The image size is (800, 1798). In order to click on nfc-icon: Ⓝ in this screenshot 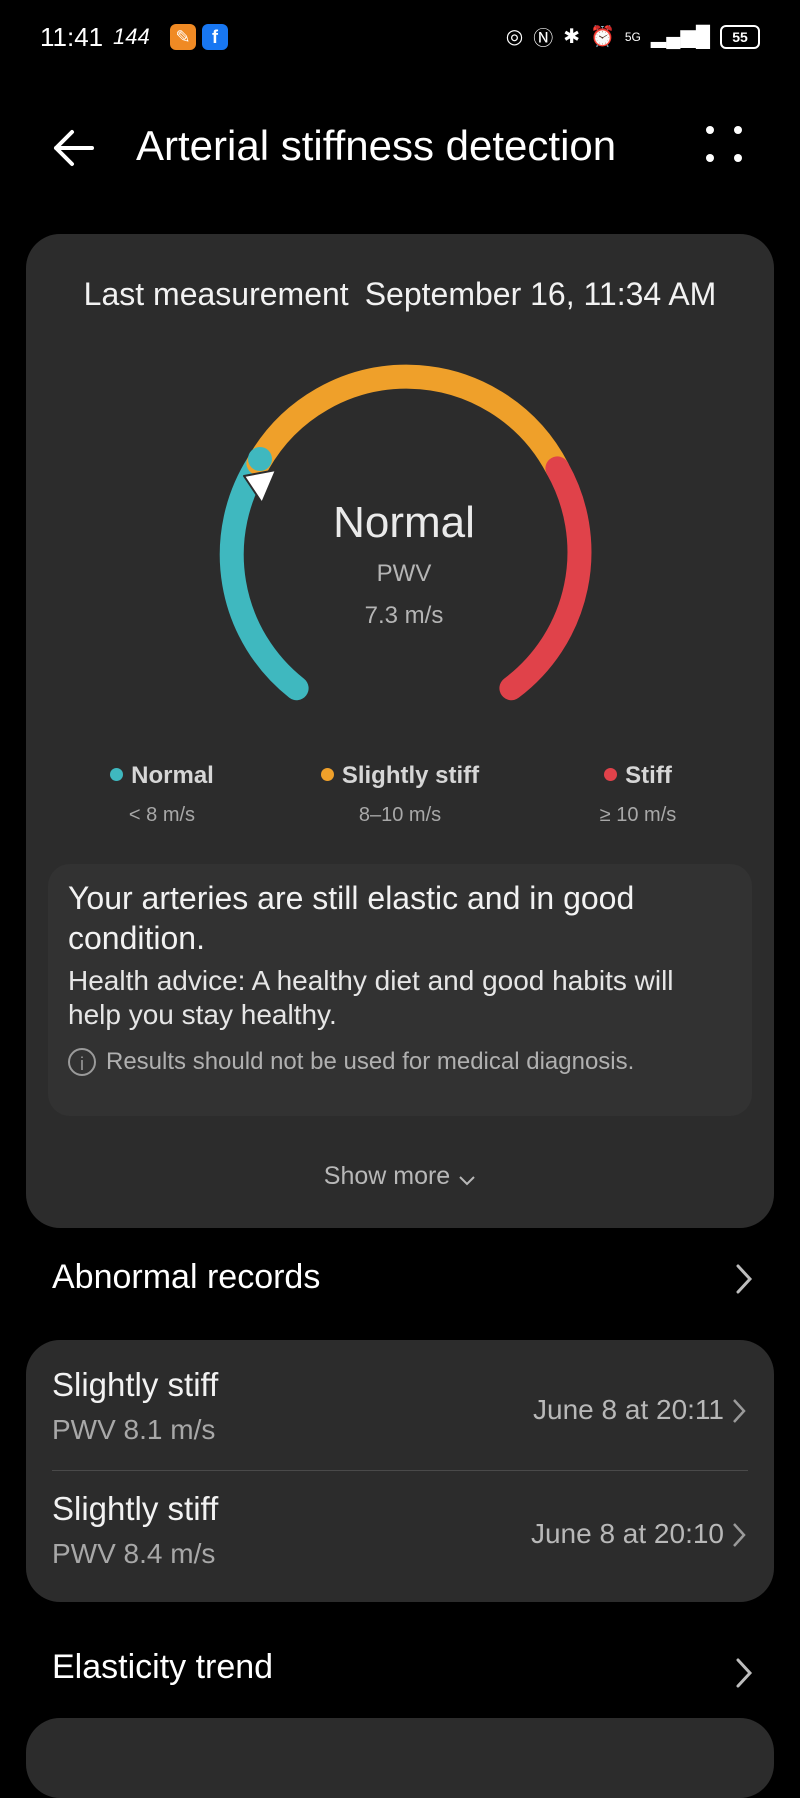, I will do `click(543, 39)`.